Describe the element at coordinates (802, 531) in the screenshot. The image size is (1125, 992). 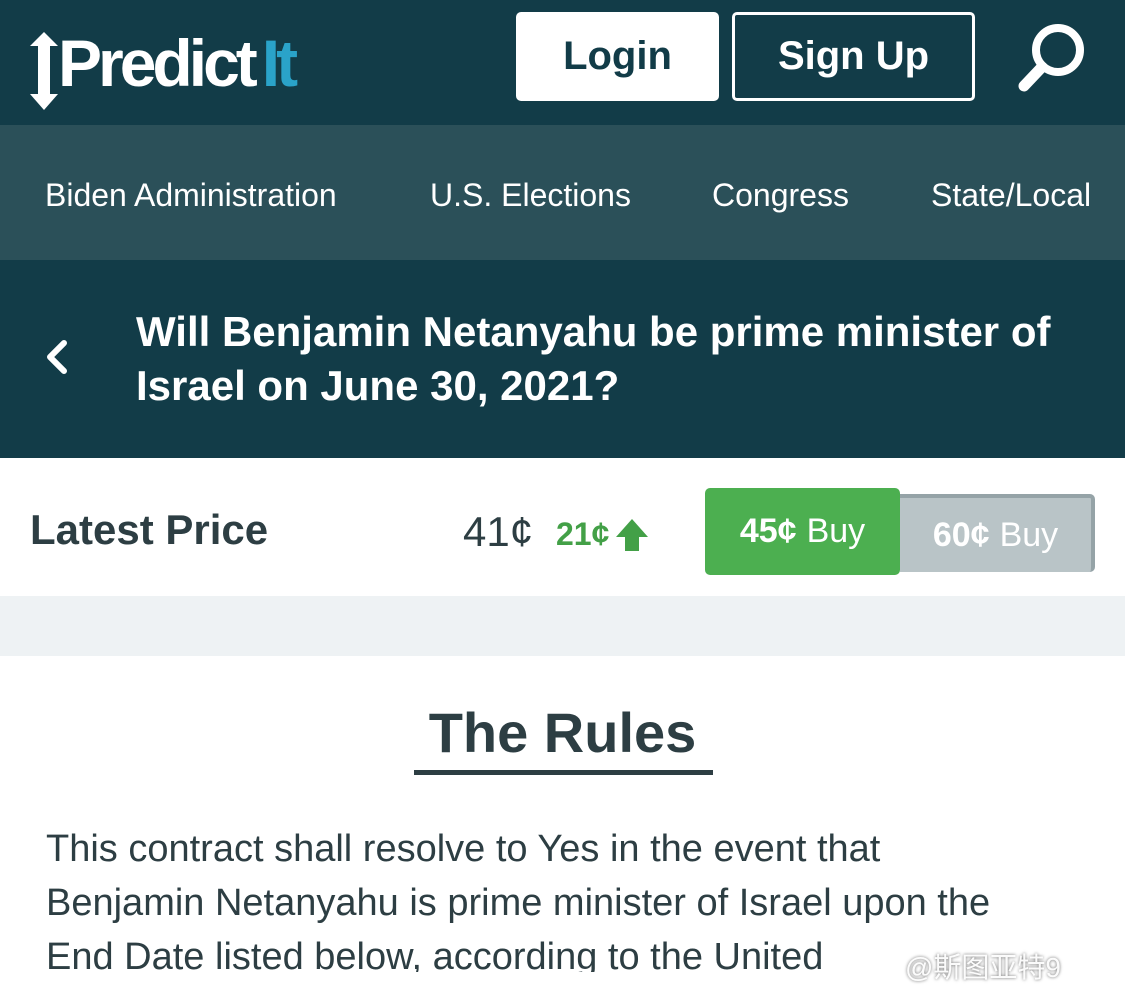
I see `buy-yes-button: 45¢ Buy` at that location.